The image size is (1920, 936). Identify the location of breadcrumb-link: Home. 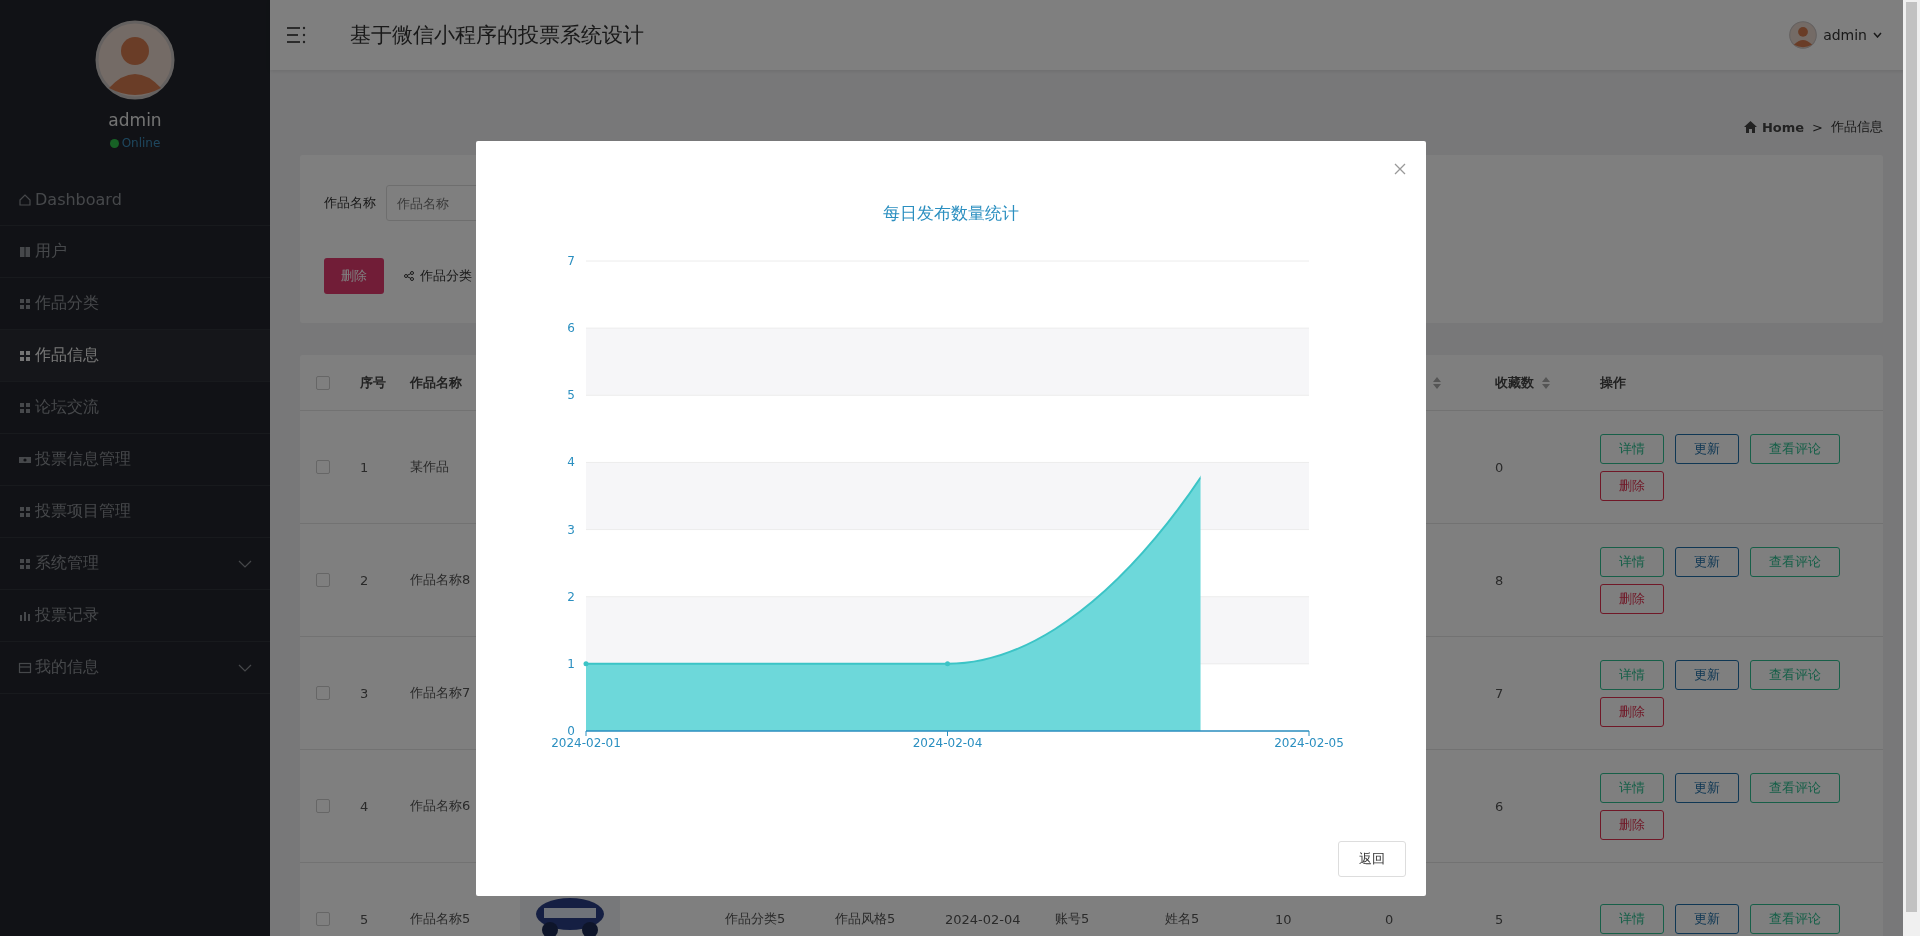
(1783, 127).